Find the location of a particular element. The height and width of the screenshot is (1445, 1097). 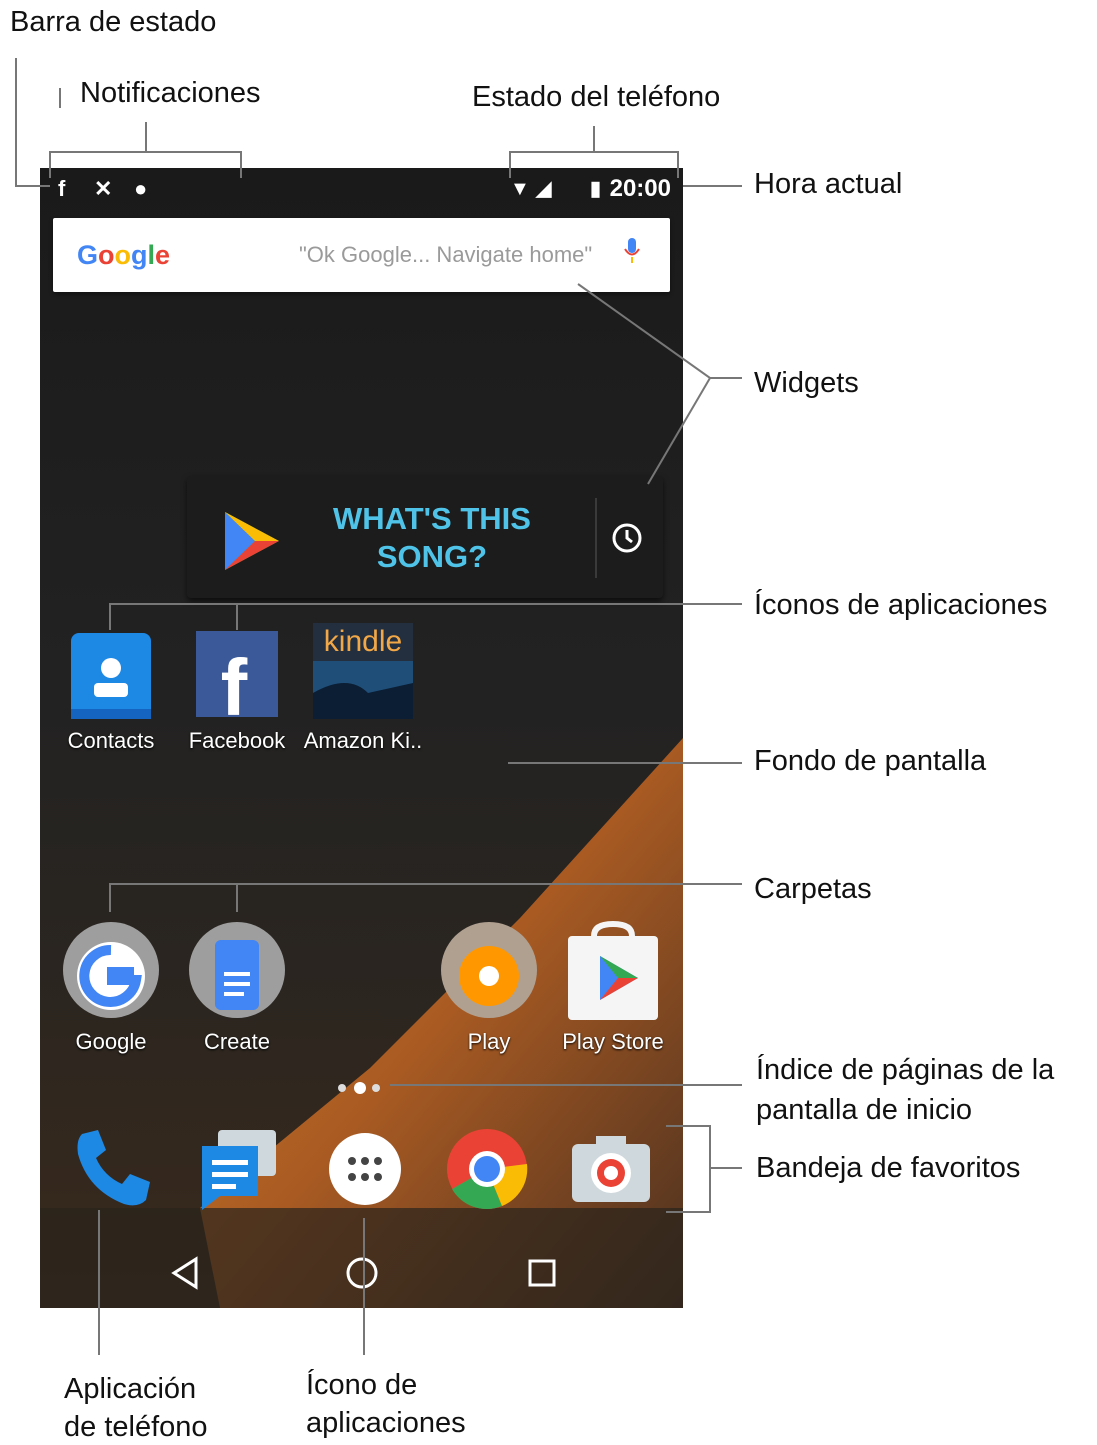

google-folder-icon is located at coordinates (111, 970).